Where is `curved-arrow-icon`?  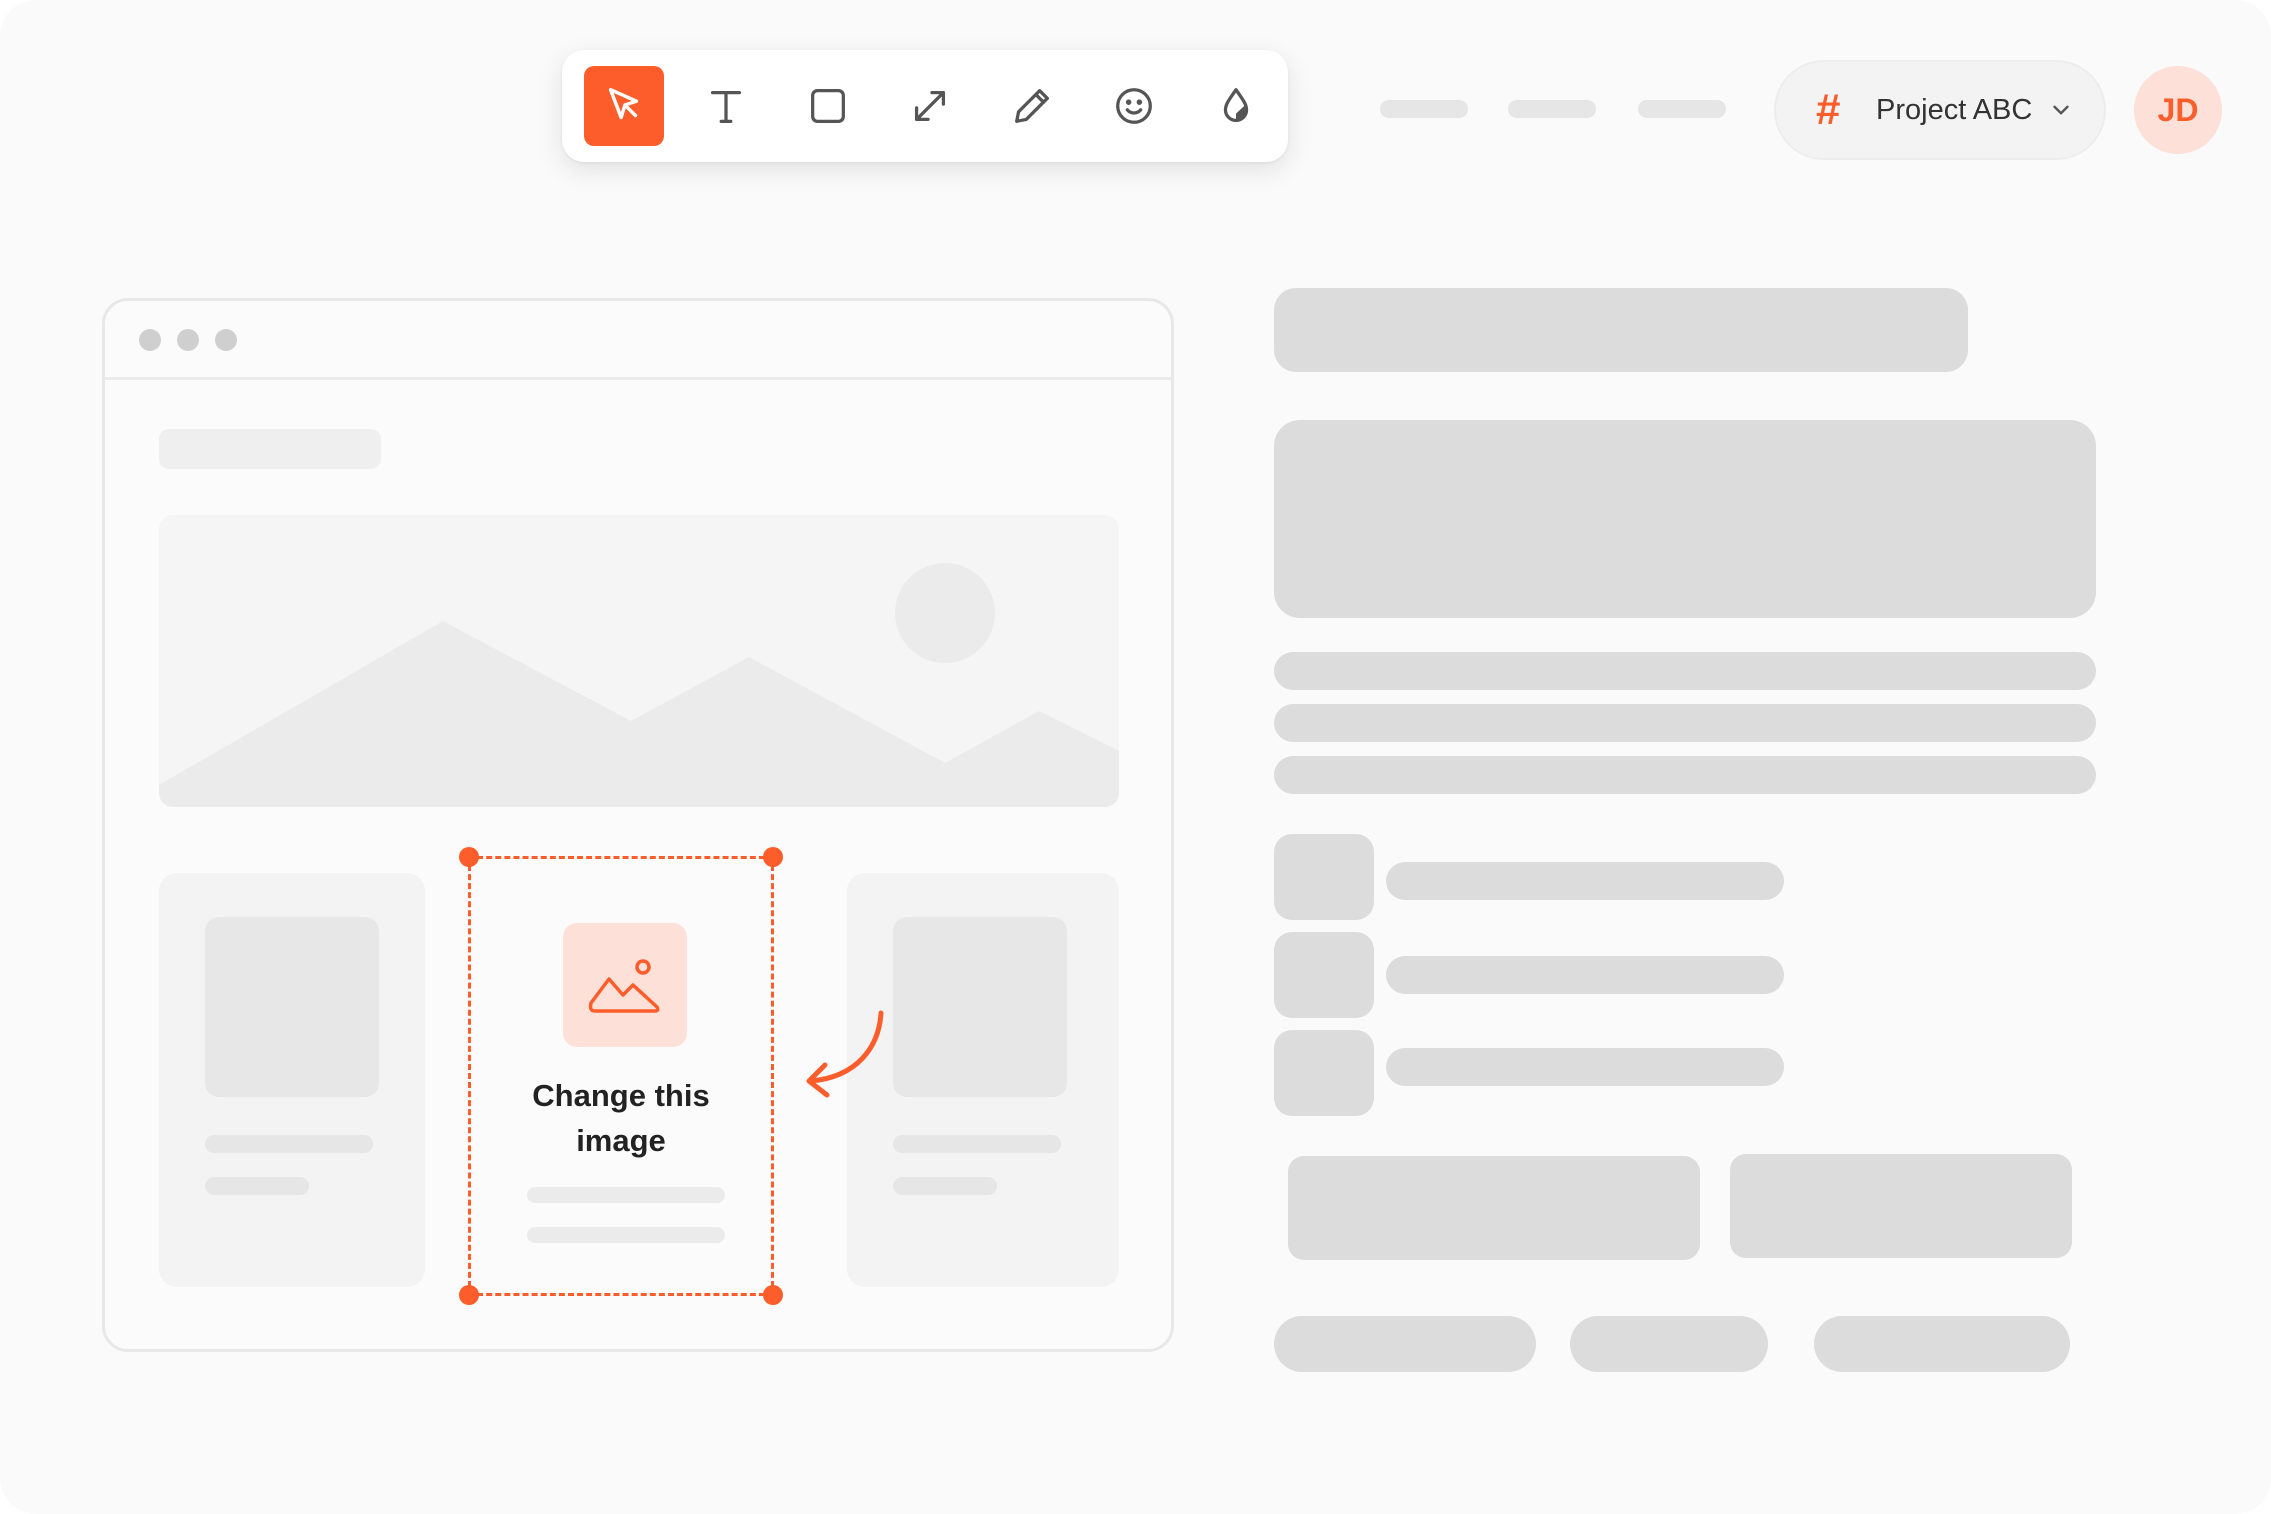
curved-arrow-icon is located at coordinates (845, 1054).